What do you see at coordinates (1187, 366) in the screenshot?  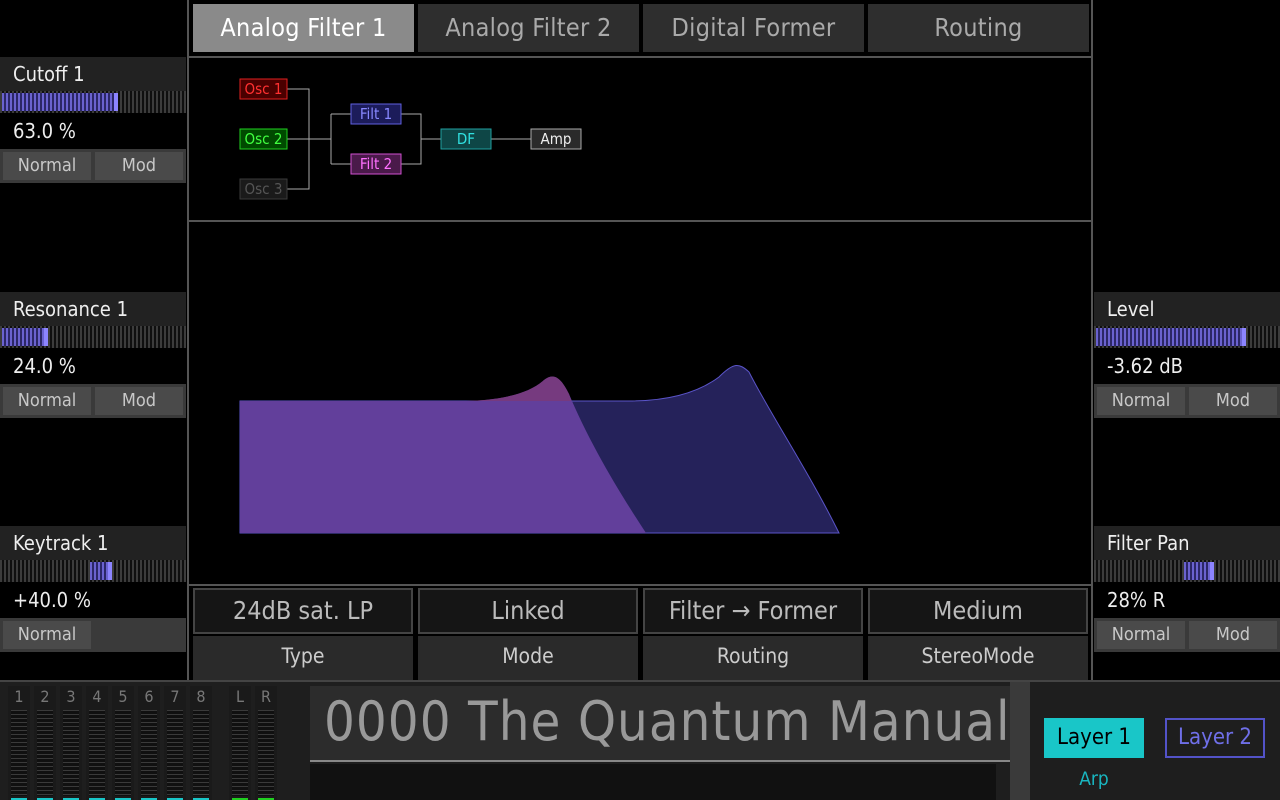 I see `param-value: -3.62 dB` at bounding box center [1187, 366].